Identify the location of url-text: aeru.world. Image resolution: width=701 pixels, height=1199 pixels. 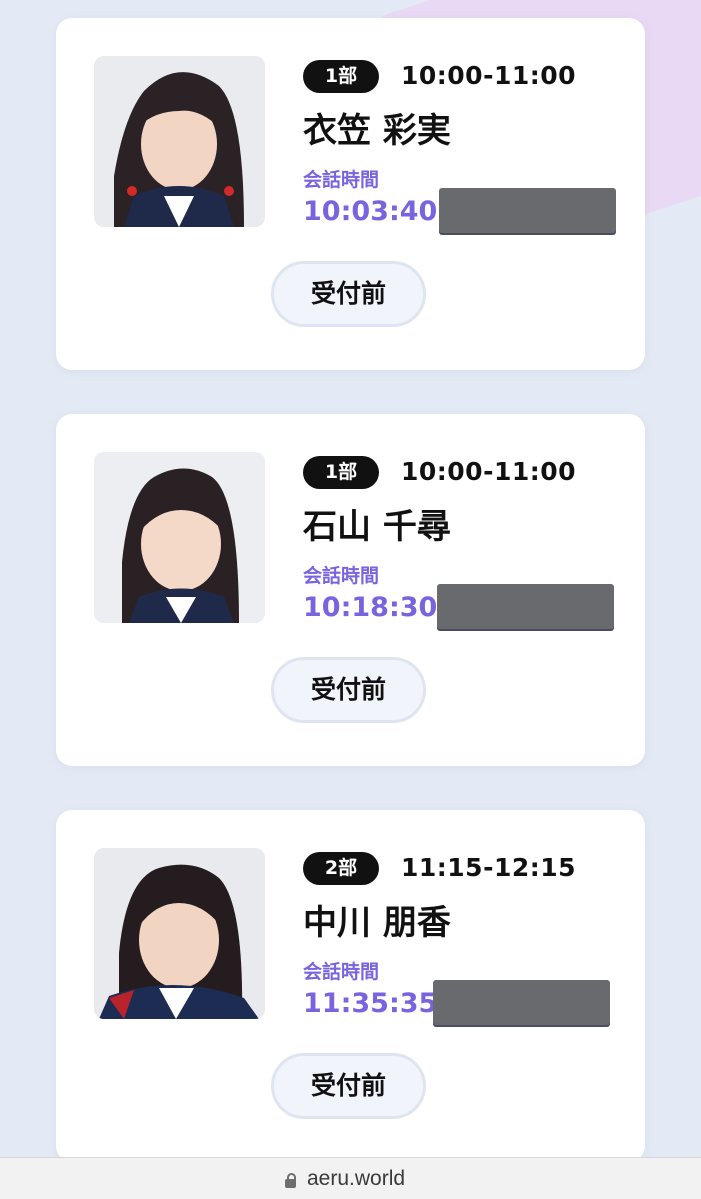
(356, 1179).